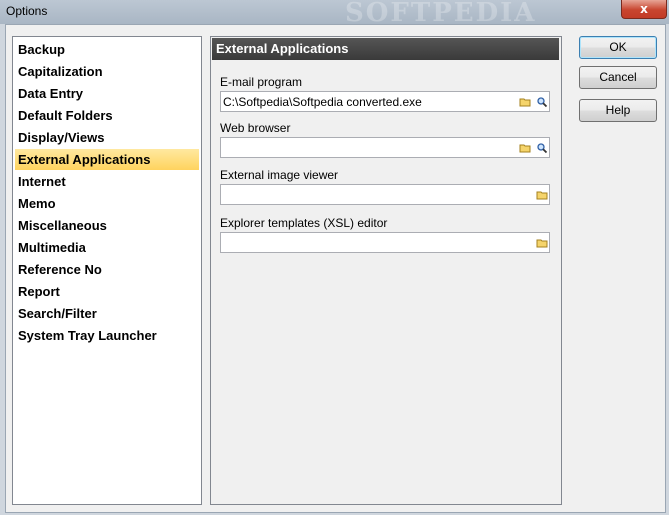 Image resolution: width=669 pixels, height=515 pixels. I want to click on category-display-views: Display/Views, so click(107, 137).